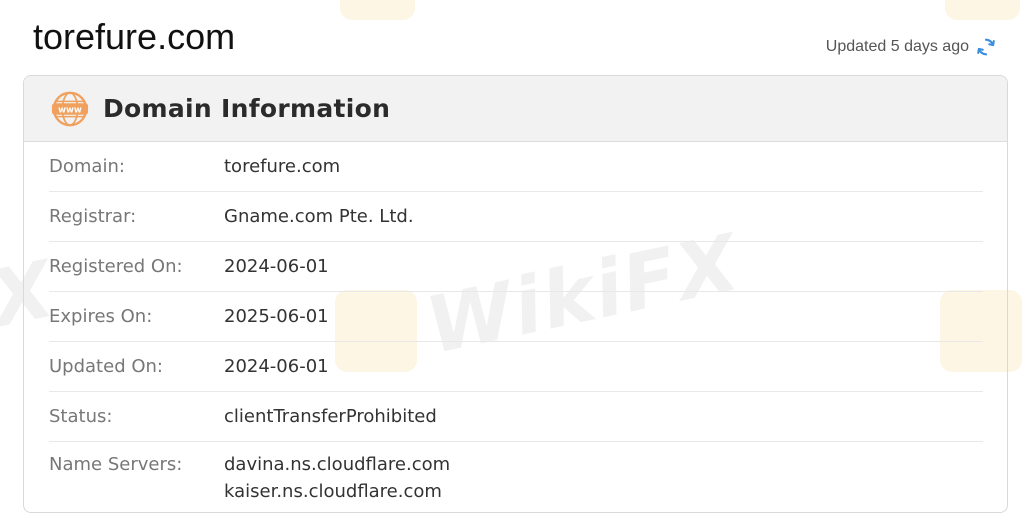  I want to click on row-label: Updated On:, so click(106, 366).